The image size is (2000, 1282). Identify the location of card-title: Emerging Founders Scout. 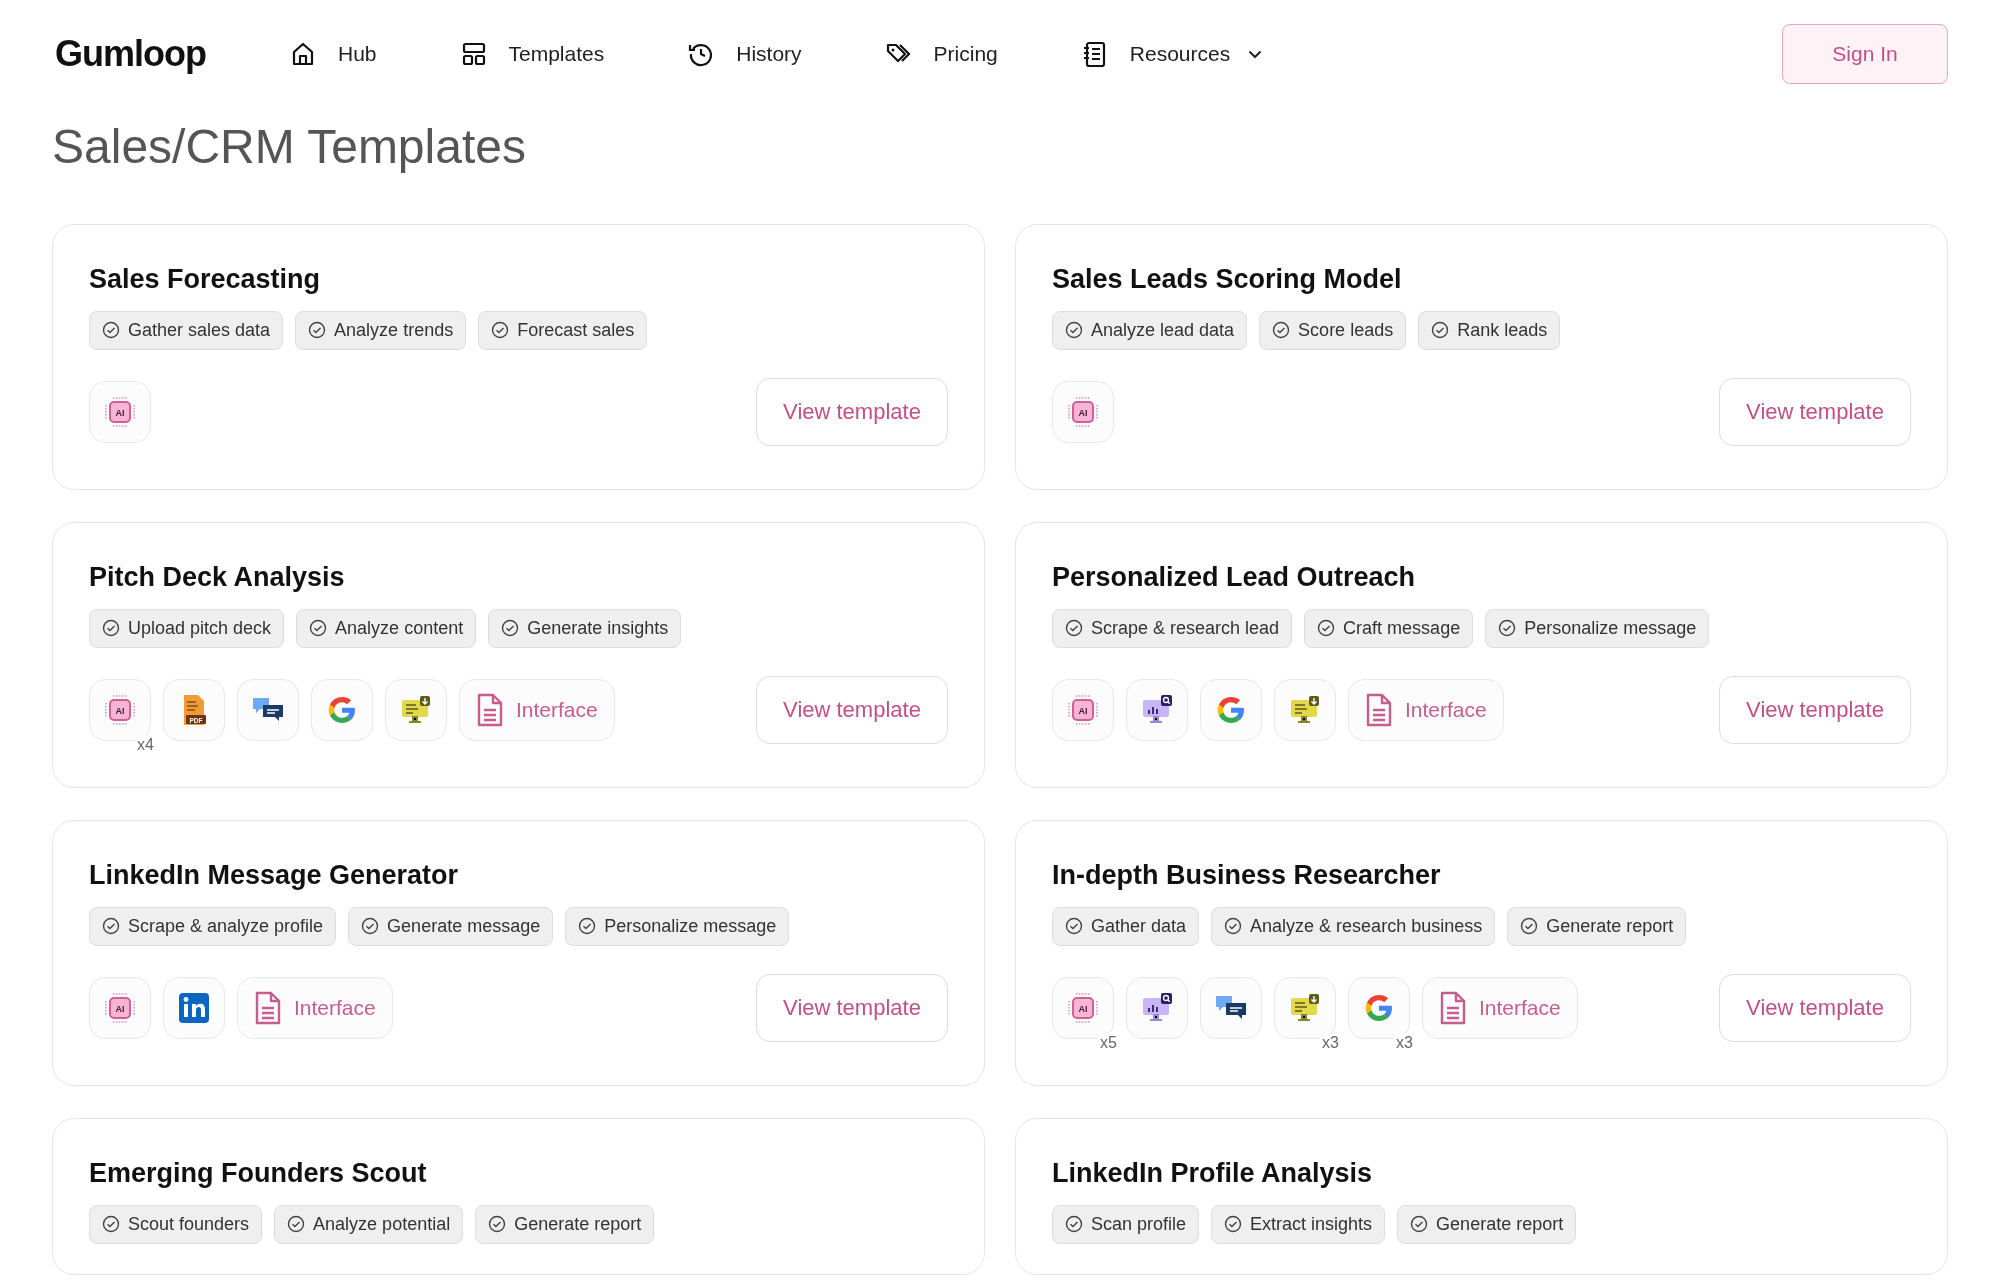
(258, 1172).